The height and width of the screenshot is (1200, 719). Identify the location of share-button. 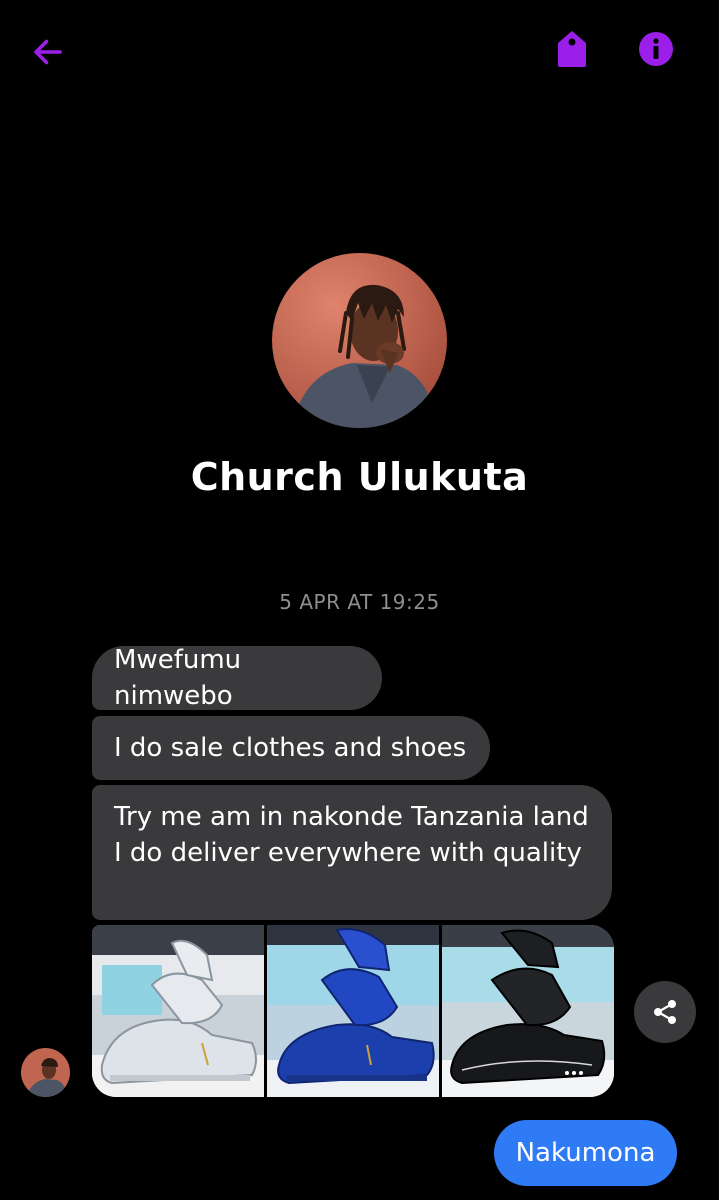
(665, 1012).